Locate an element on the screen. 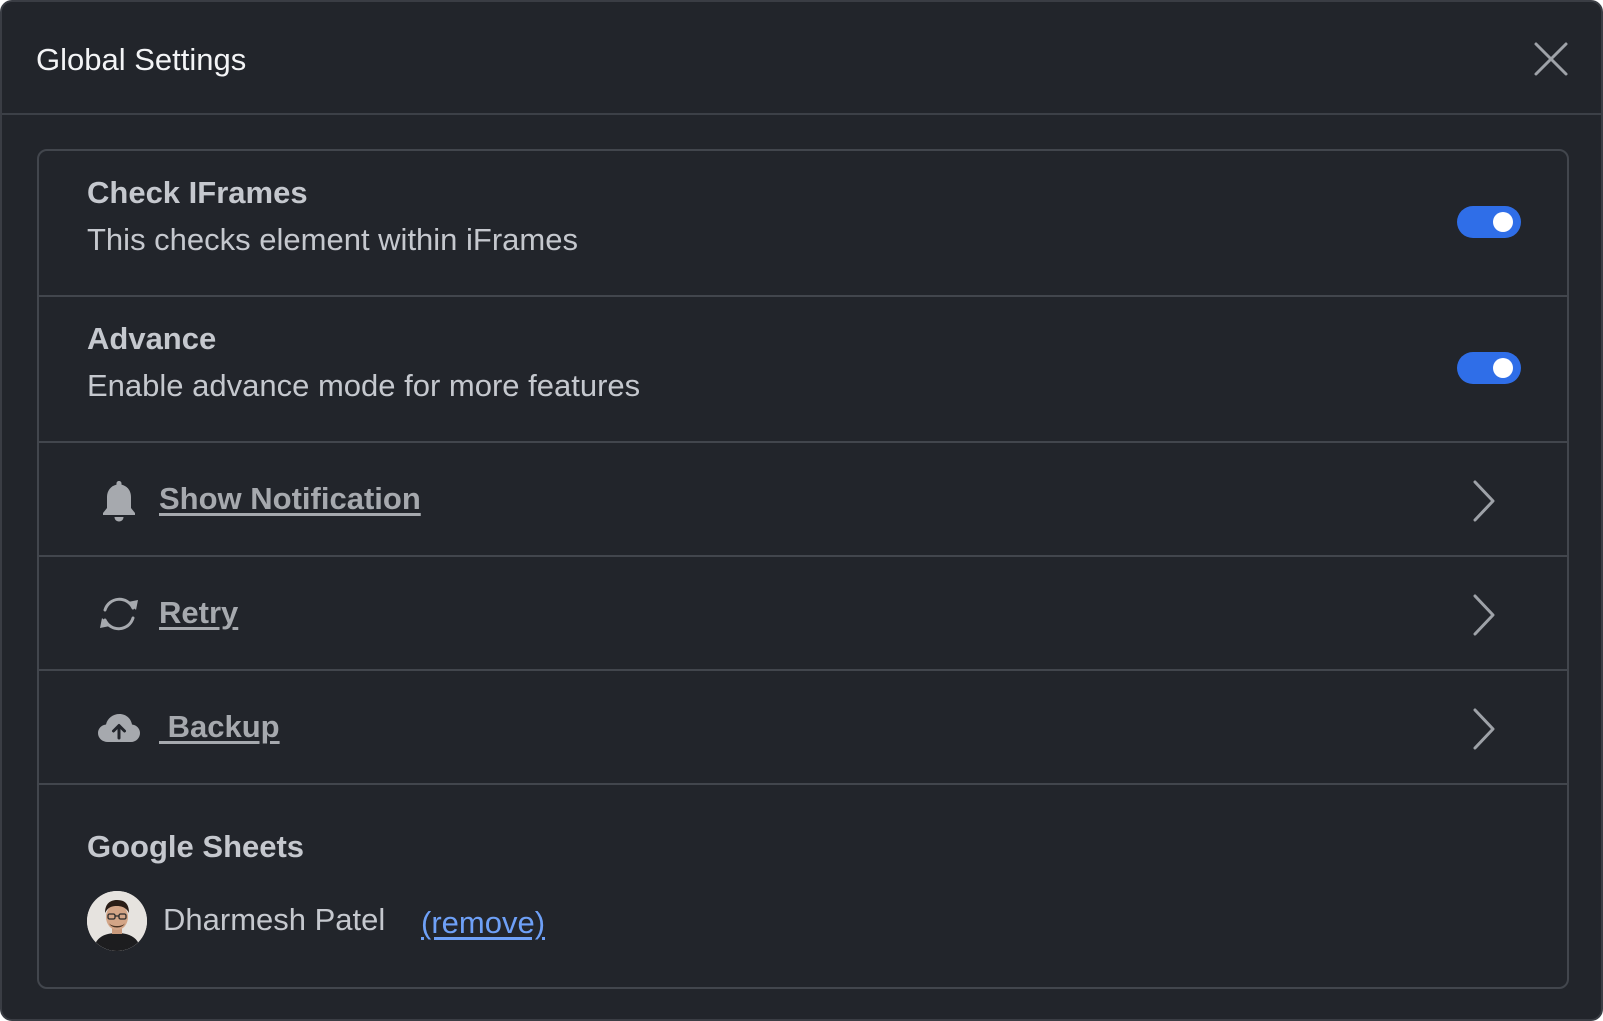 The image size is (1603, 1021). cloud-upload-icon is located at coordinates (119, 728).